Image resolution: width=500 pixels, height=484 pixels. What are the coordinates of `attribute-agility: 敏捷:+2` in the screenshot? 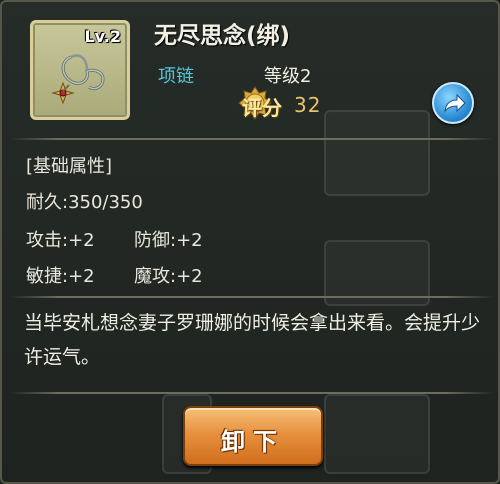 It's located at (60, 276).